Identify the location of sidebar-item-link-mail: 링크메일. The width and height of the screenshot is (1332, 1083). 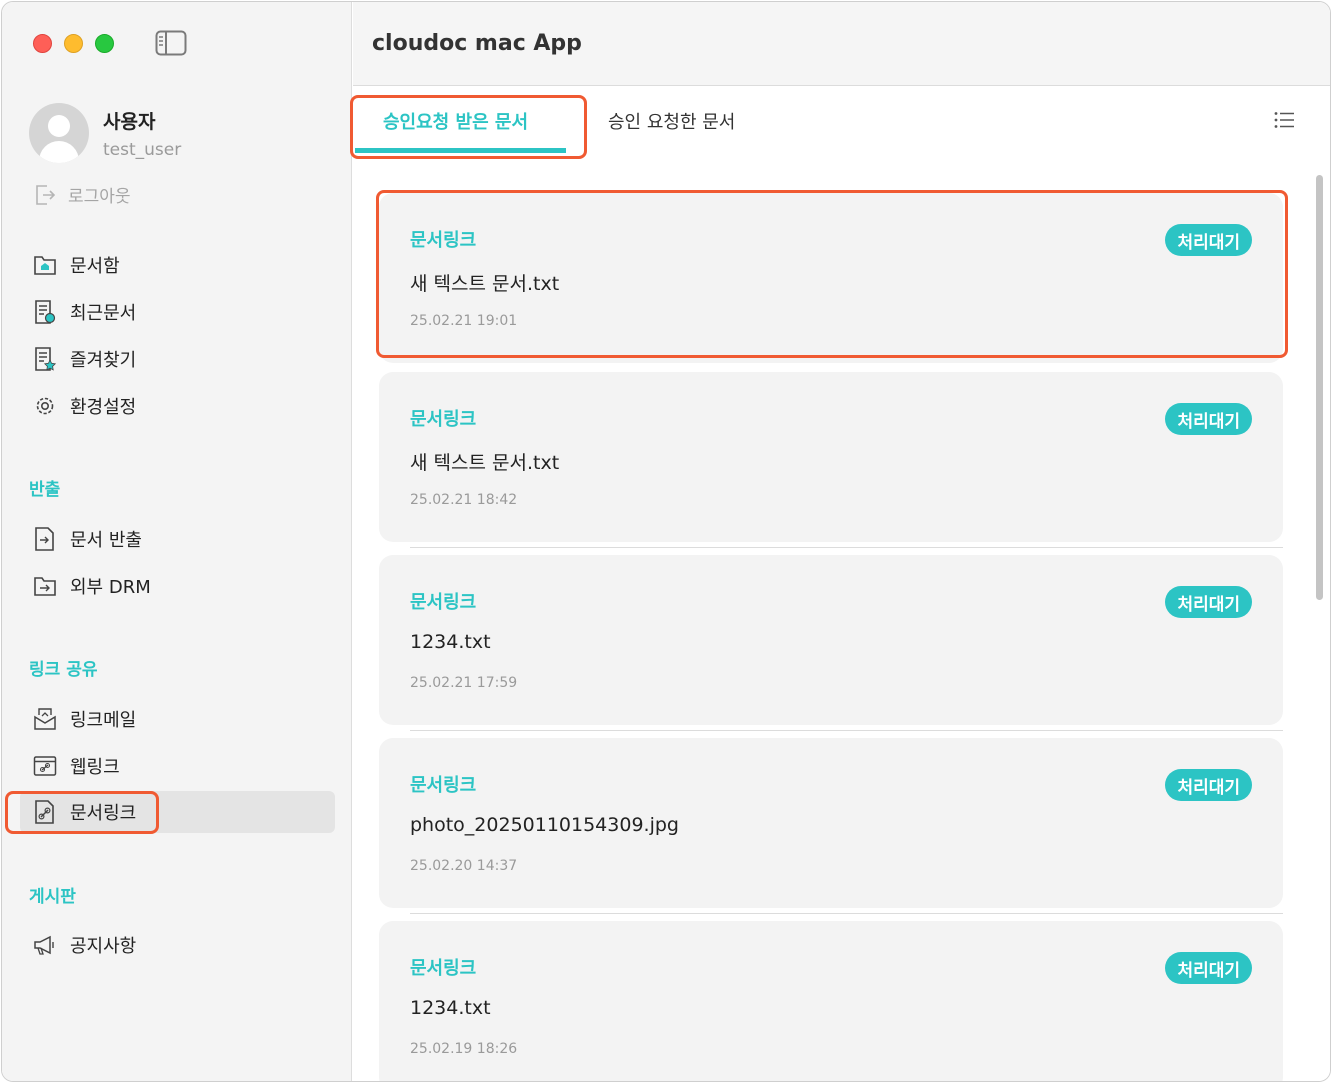
(177, 719).